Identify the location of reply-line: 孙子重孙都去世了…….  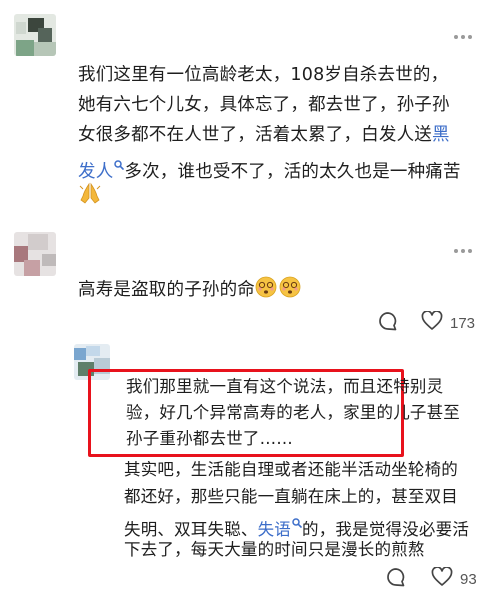
(209, 438).